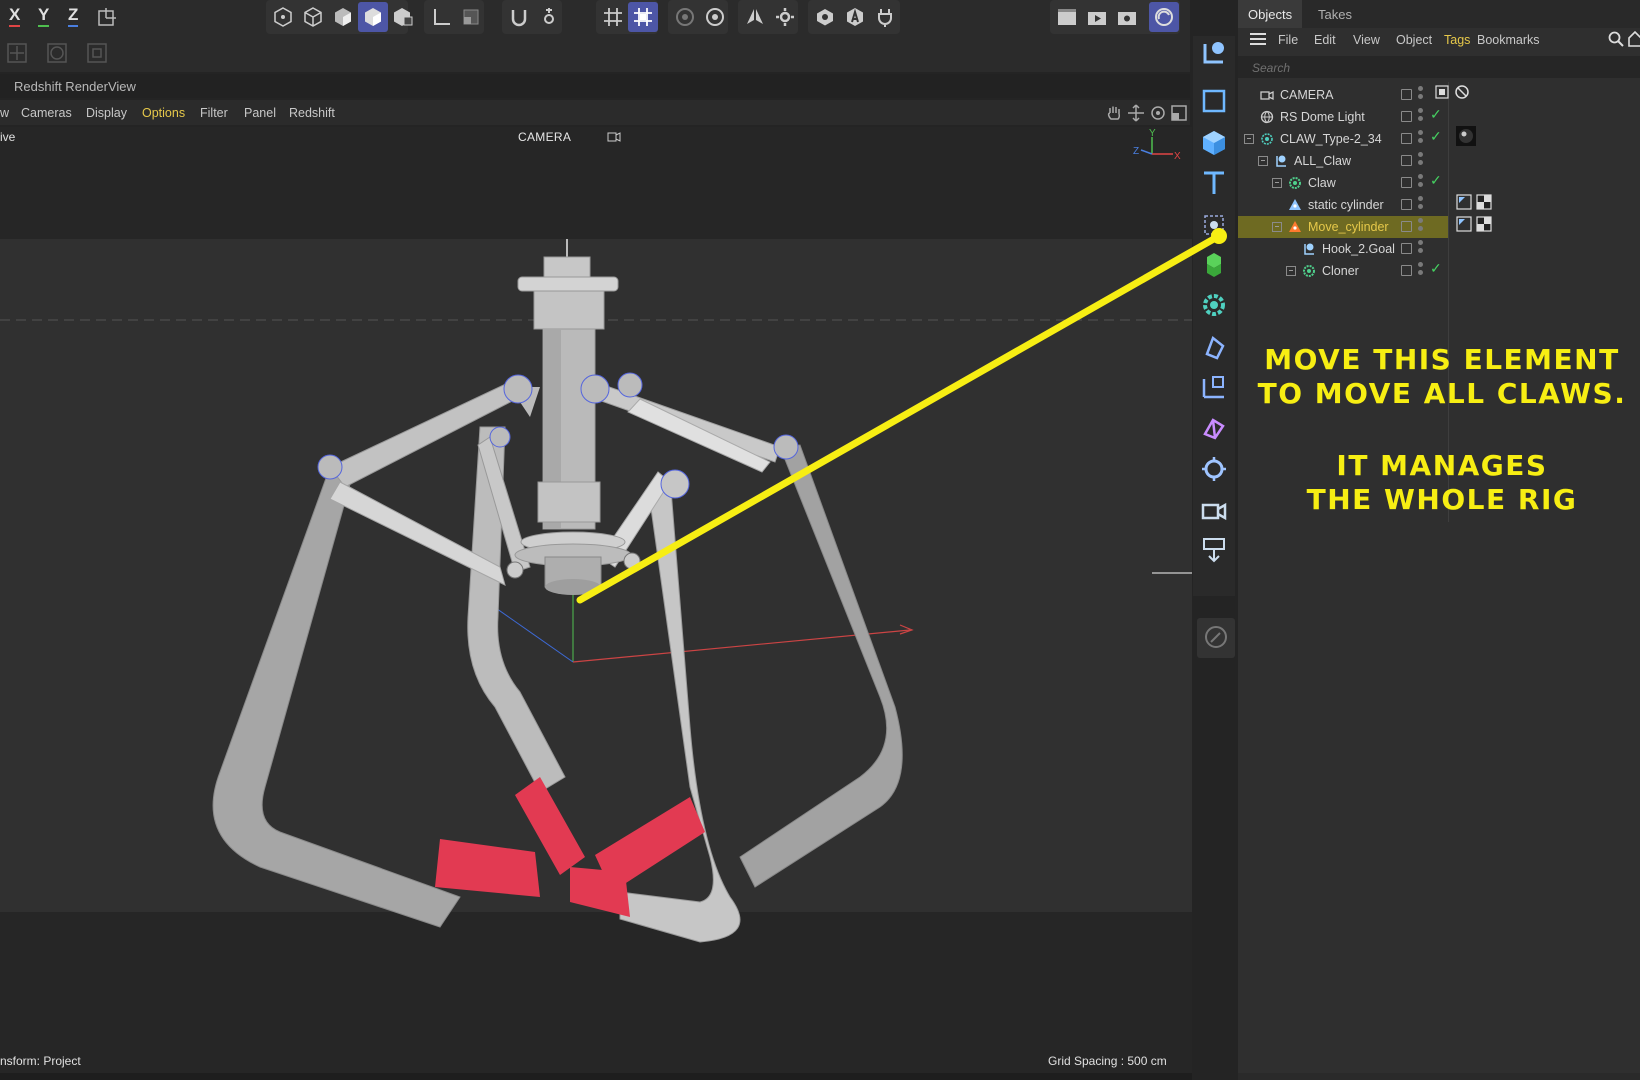 This screenshot has width=1640, height=1080. What do you see at coordinates (1258, 39) in the screenshot?
I see `hamburger-menu-icon` at bounding box center [1258, 39].